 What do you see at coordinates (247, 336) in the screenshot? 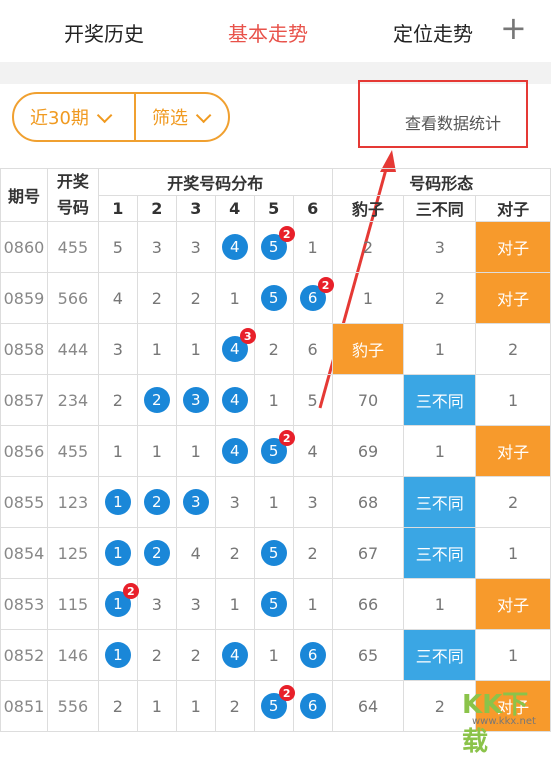
I see `repeat-count-badge: 3` at bounding box center [247, 336].